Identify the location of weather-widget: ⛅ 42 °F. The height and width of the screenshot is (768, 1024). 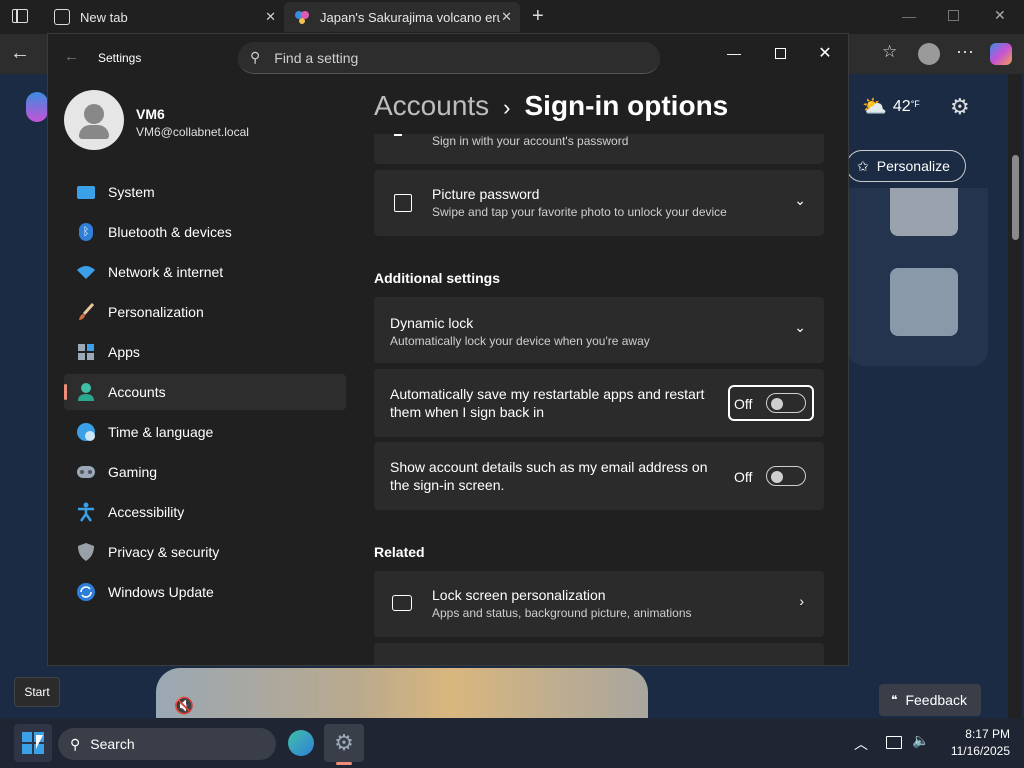
(891, 106).